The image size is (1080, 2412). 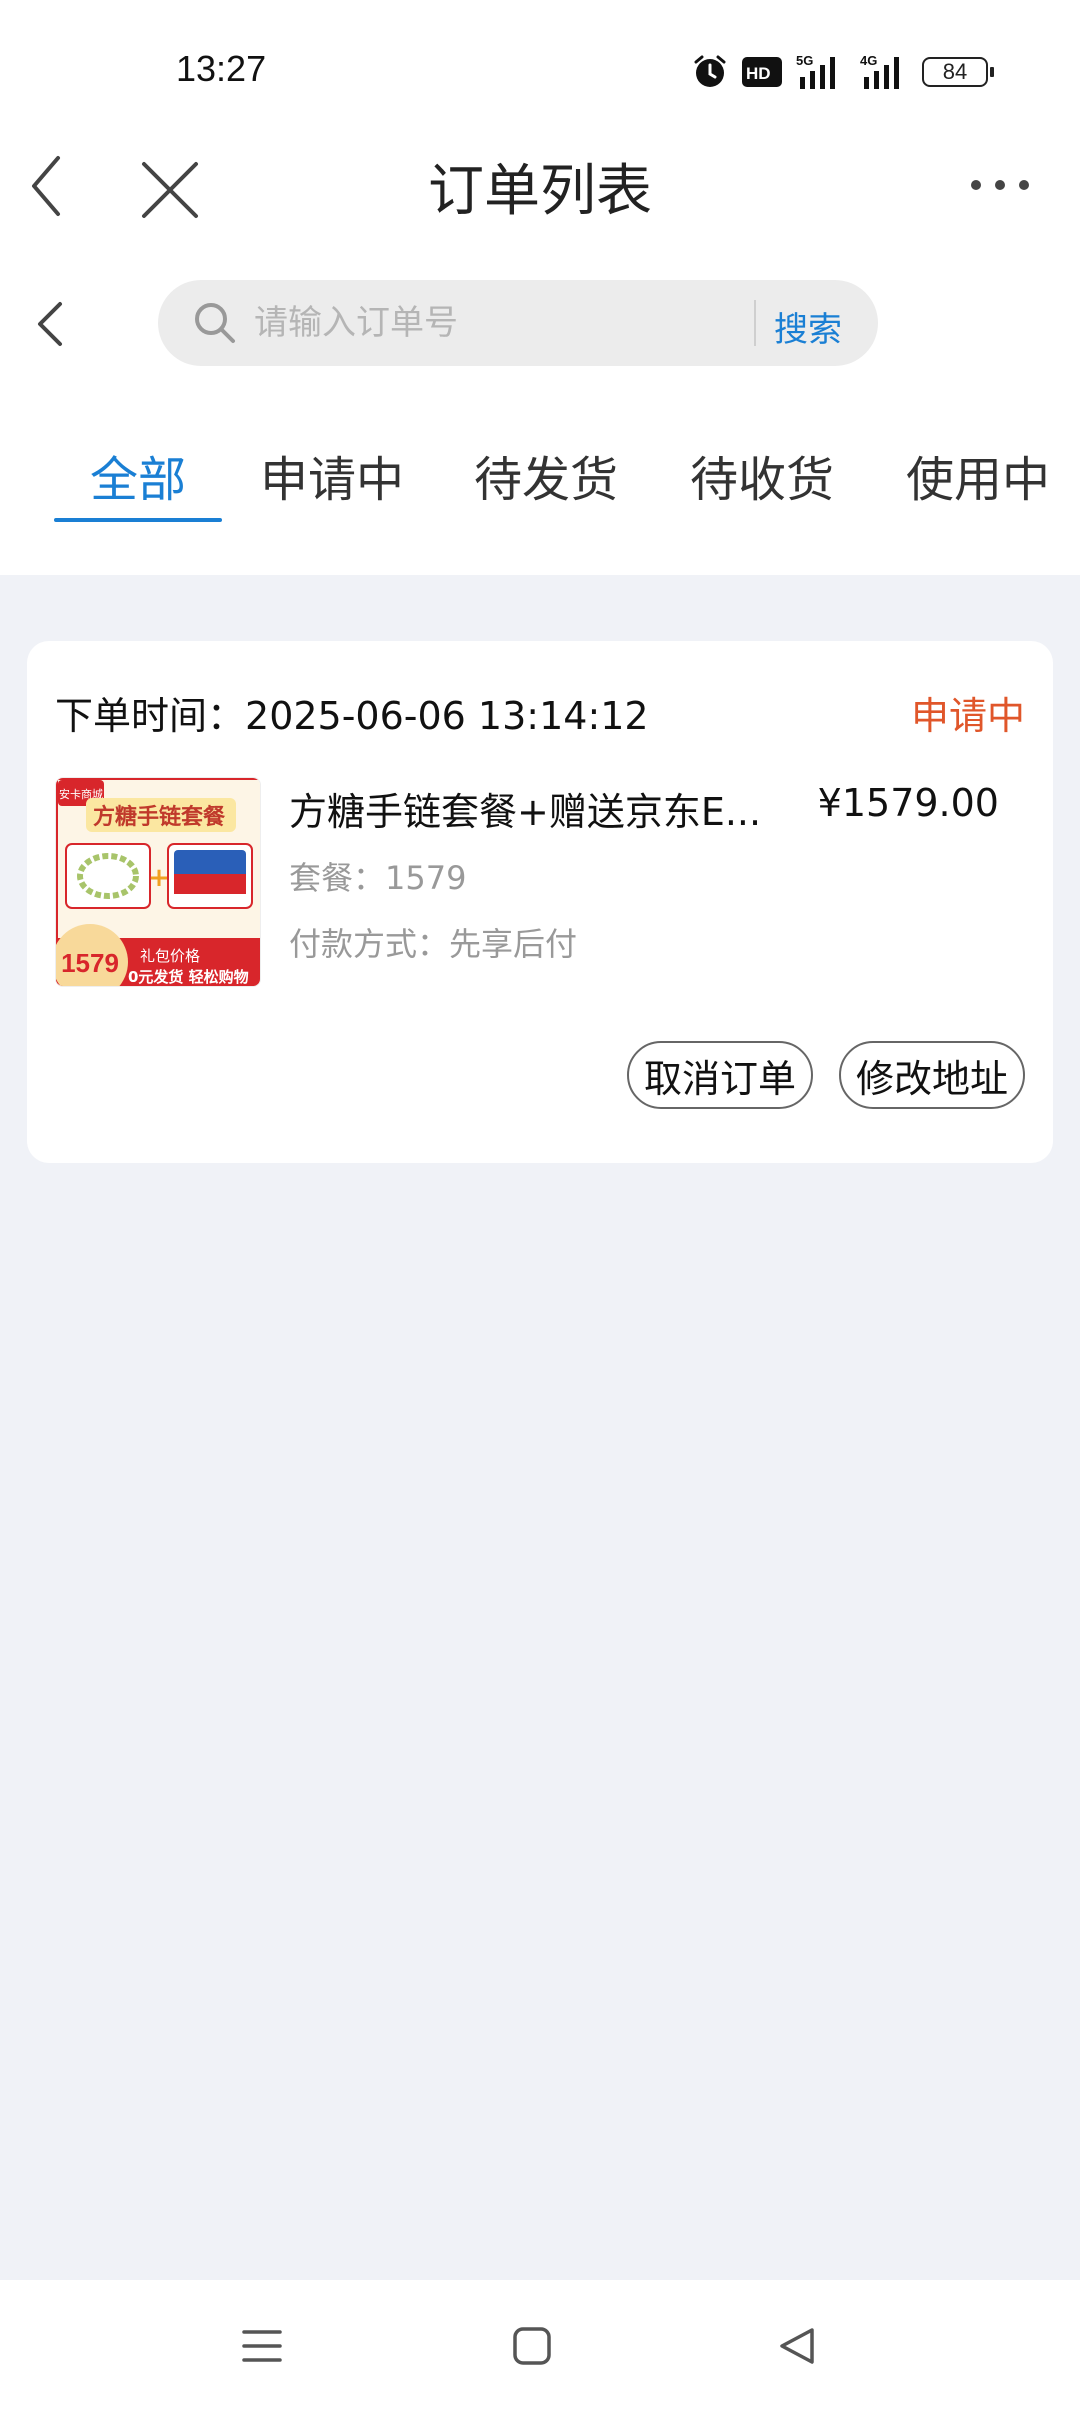 What do you see at coordinates (532, 2346) in the screenshot?
I see `home-icon` at bounding box center [532, 2346].